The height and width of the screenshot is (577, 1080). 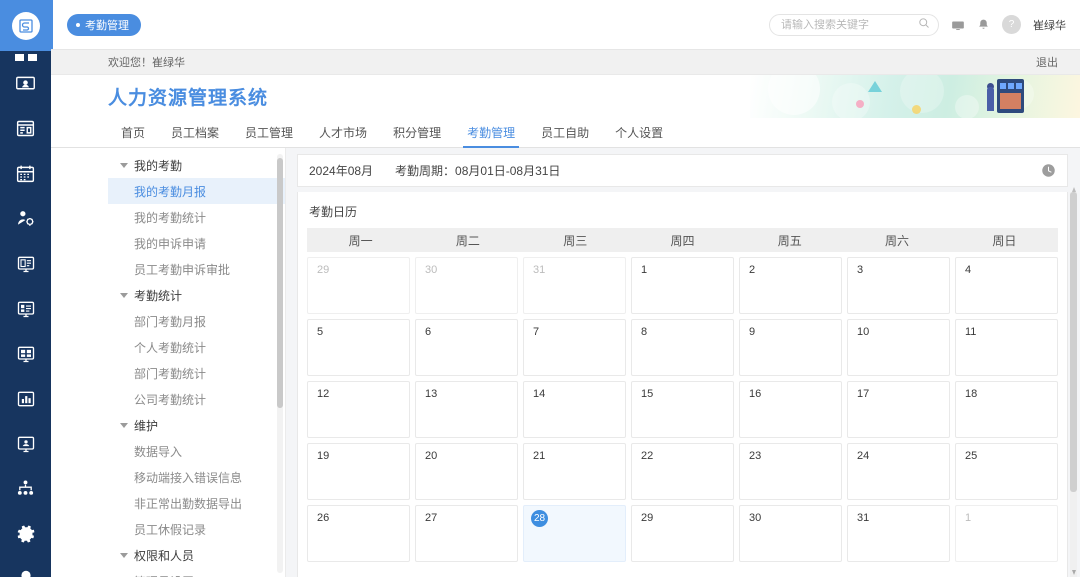 What do you see at coordinates (968, 270) in the screenshot?
I see `calendar-day-number: 4` at bounding box center [968, 270].